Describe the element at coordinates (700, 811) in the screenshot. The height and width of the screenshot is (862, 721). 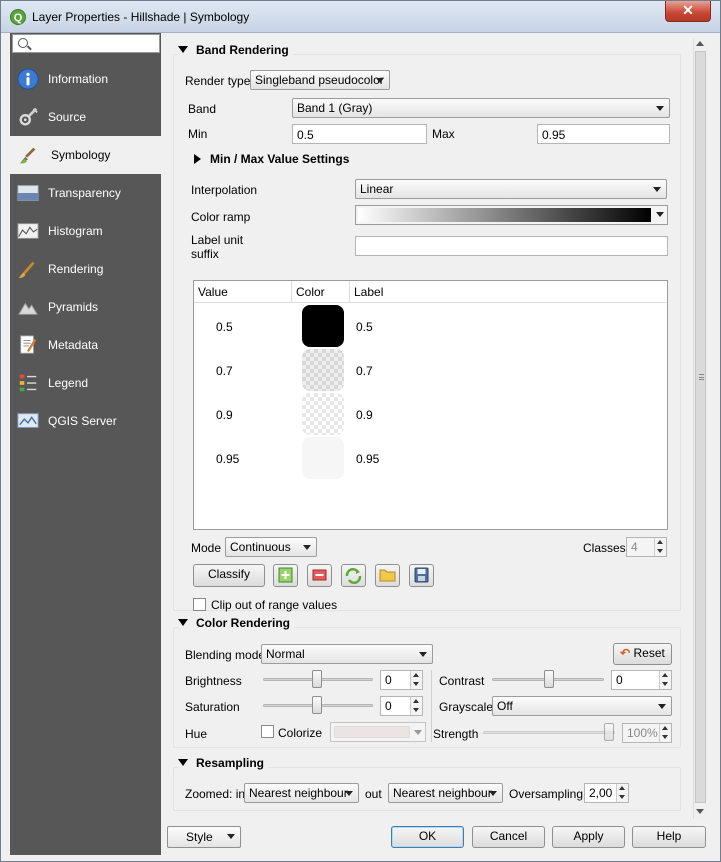
I see `scroll-down-arrow-icon` at that location.